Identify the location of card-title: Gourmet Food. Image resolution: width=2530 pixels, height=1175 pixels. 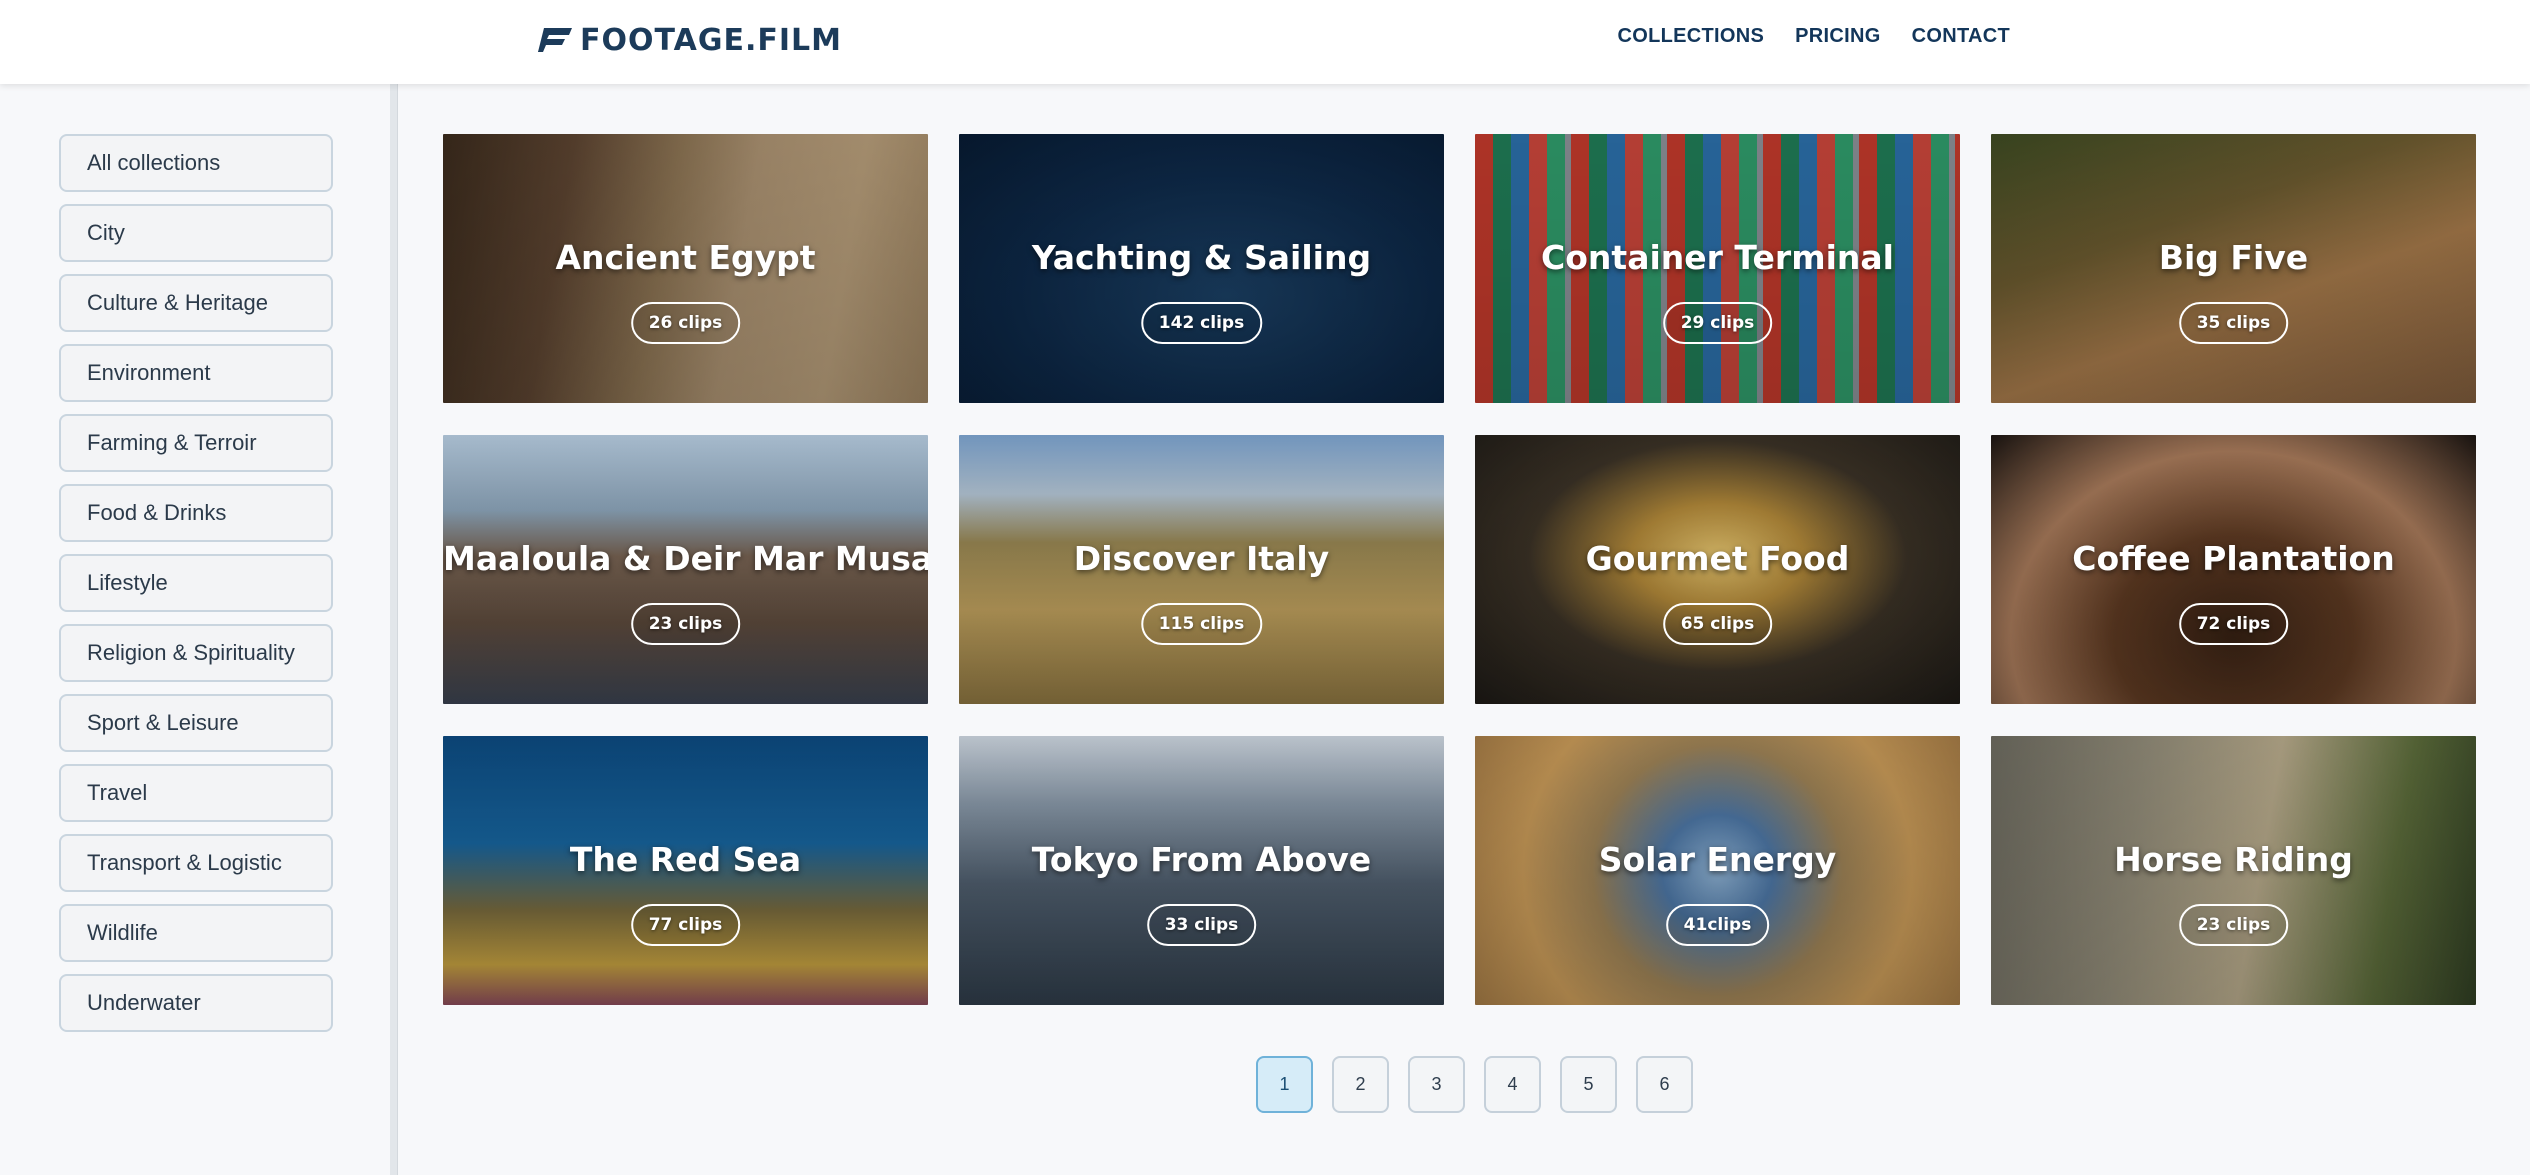
(1717, 558).